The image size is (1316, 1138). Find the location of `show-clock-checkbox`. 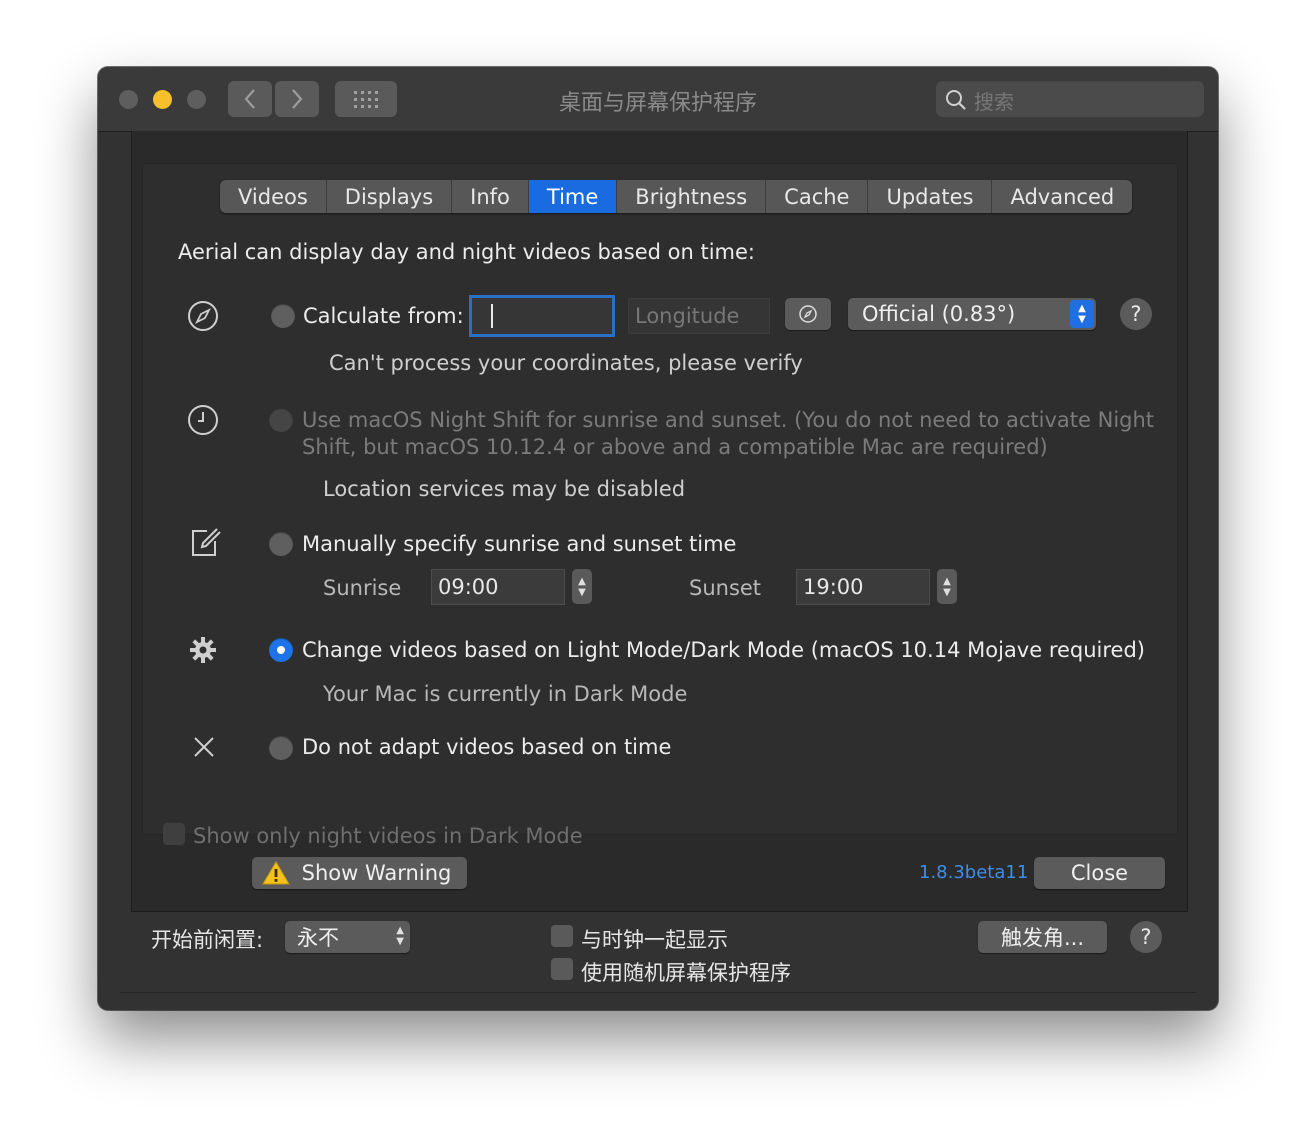

show-clock-checkbox is located at coordinates (562, 936).